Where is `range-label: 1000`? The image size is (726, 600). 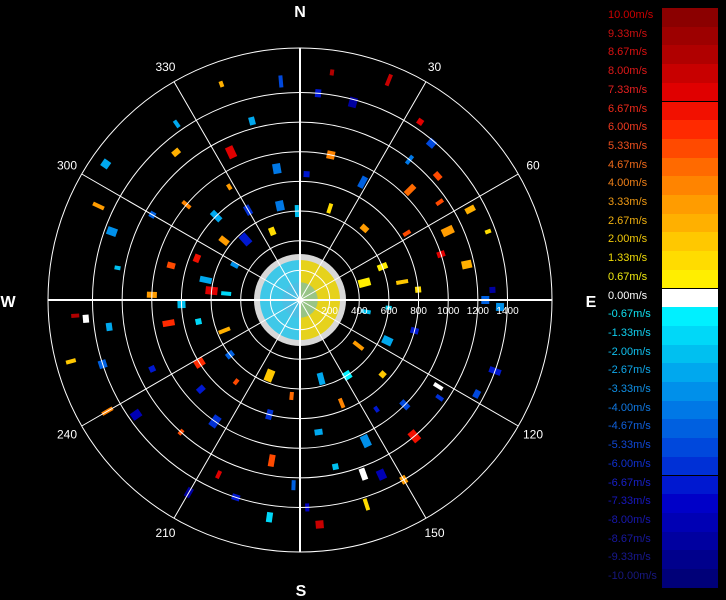
range-label: 1000 is located at coordinates (448, 311).